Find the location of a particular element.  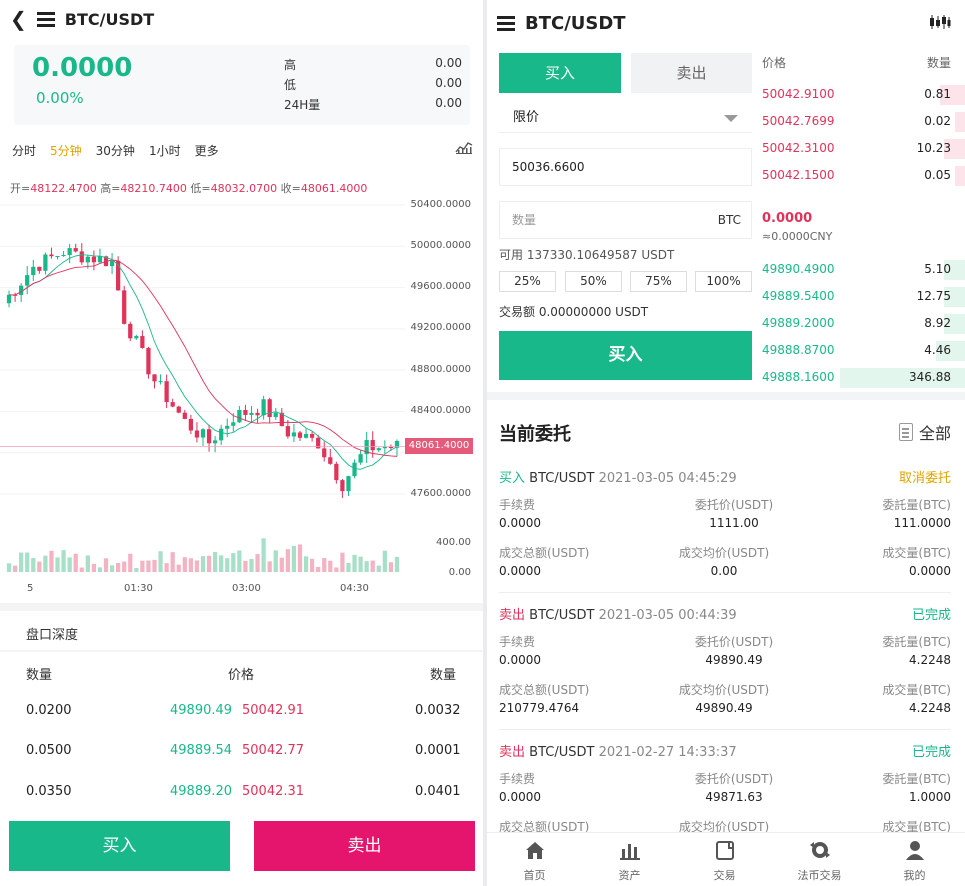

bid-price: 49890.4900 is located at coordinates (798, 269).